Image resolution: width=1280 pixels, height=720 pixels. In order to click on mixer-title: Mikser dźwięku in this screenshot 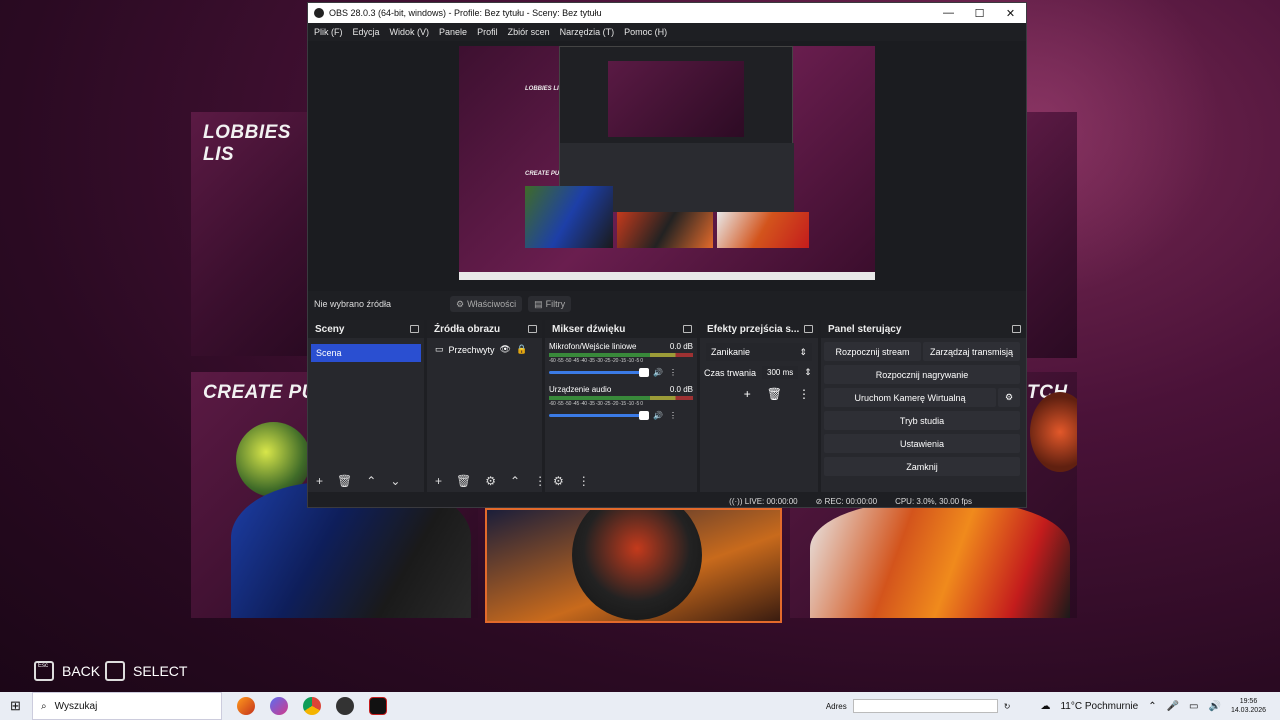, I will do `click(589, 329)`.